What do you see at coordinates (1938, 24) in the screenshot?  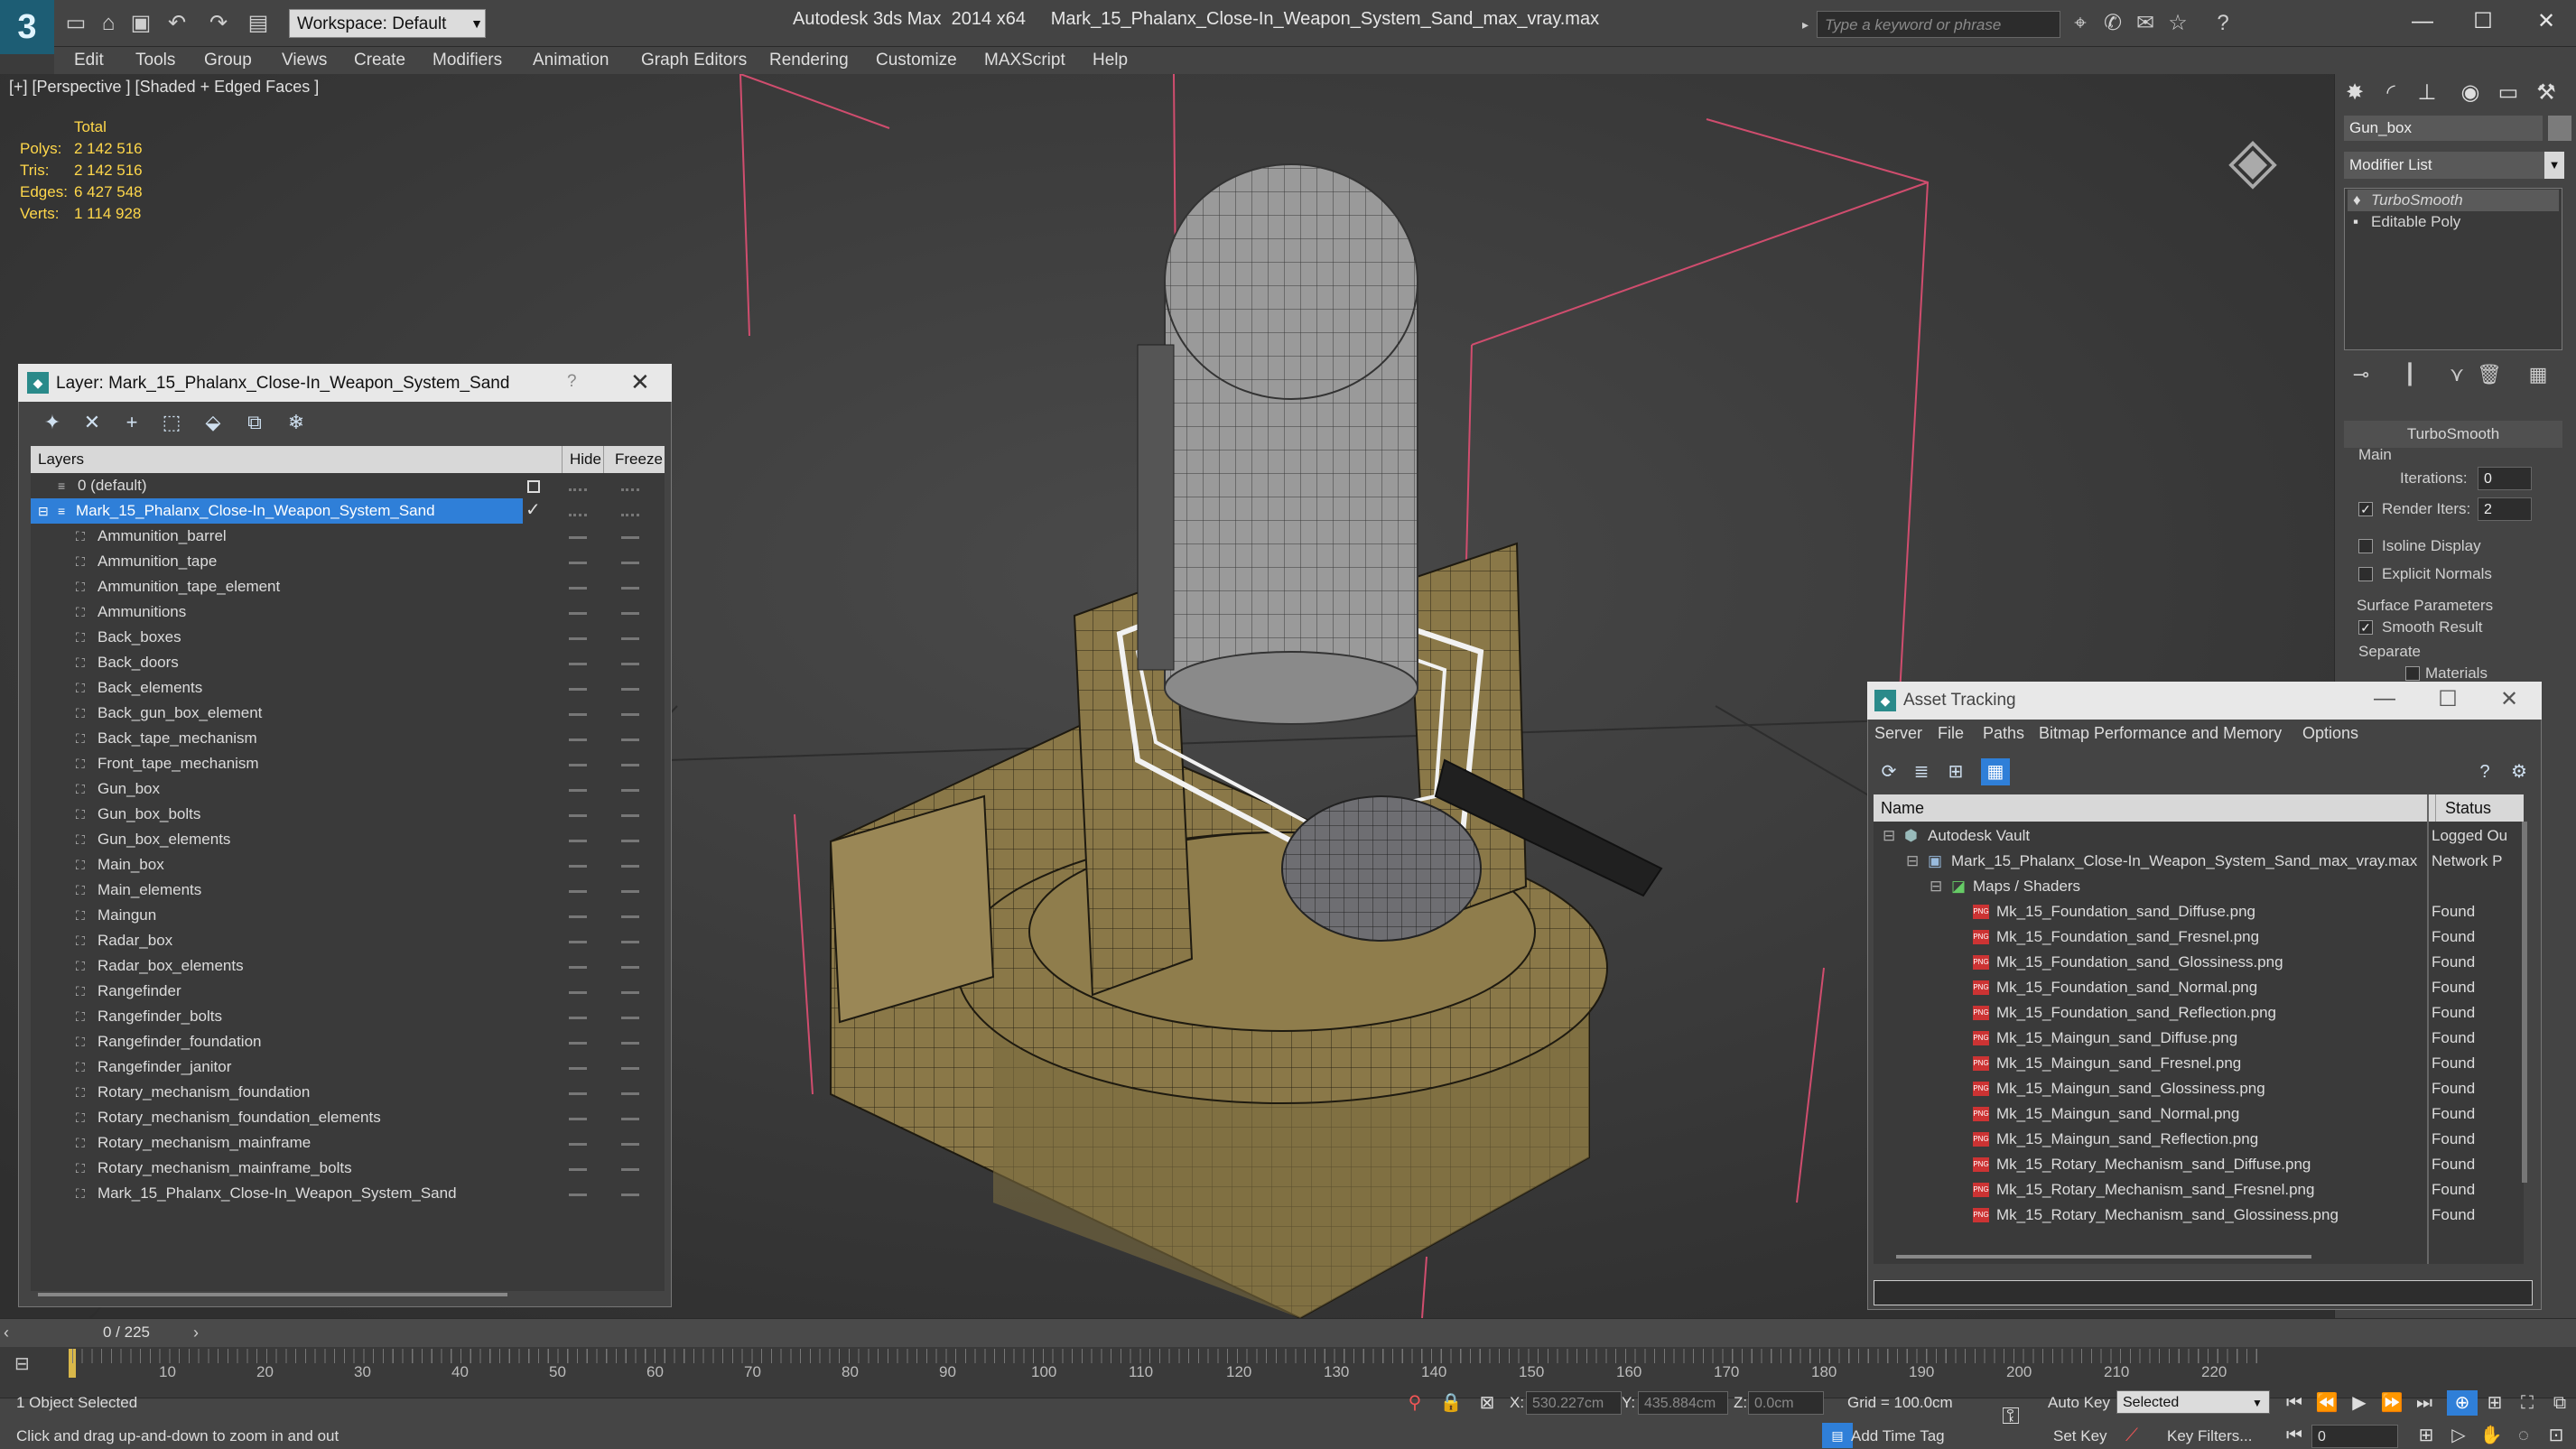 I see `search-input: Type a keyword or phrase` at bounding box center [1938, 24].